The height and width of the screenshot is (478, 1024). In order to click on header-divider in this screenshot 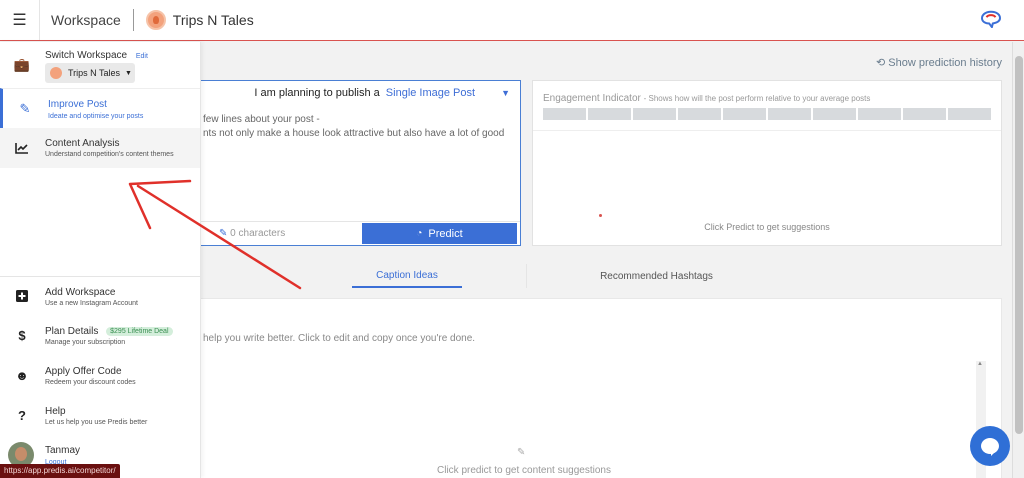, I will do `click(133, 20)`.